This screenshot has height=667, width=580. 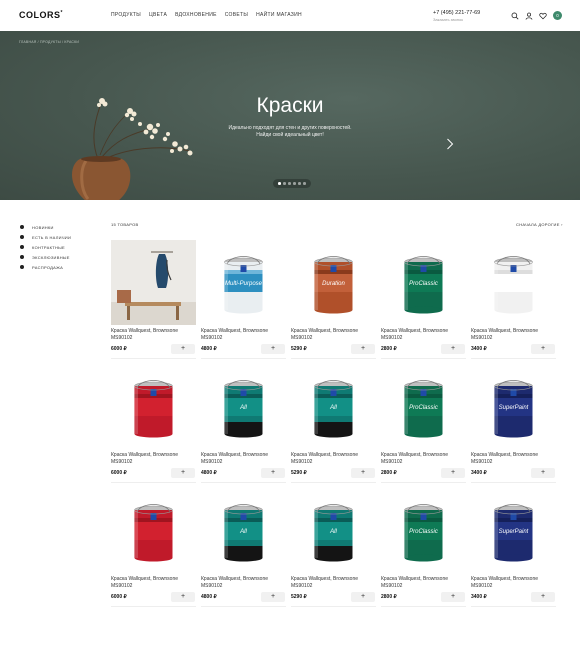 I want to click on phone-number: +7 (495) 221-77-69, so click(x=456, y=13).